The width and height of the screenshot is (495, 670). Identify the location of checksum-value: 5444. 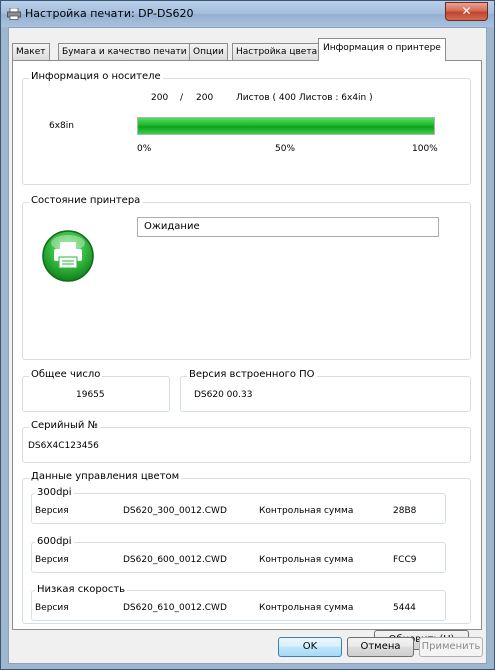
(404, 608).